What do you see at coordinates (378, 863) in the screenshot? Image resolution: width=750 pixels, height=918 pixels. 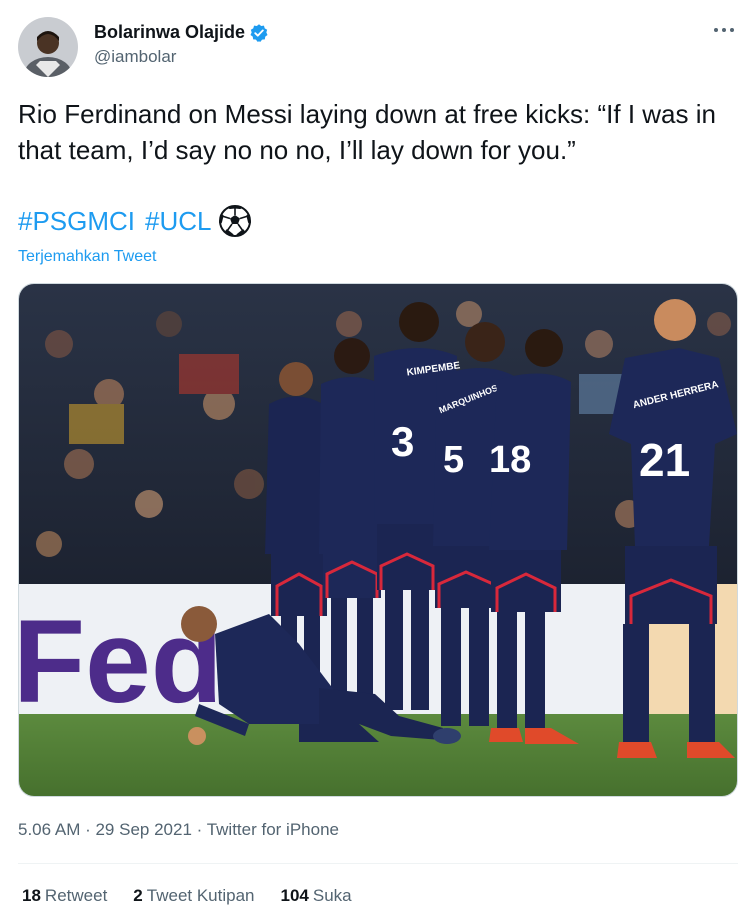 I see `divider` at bounding box center [378, 863].